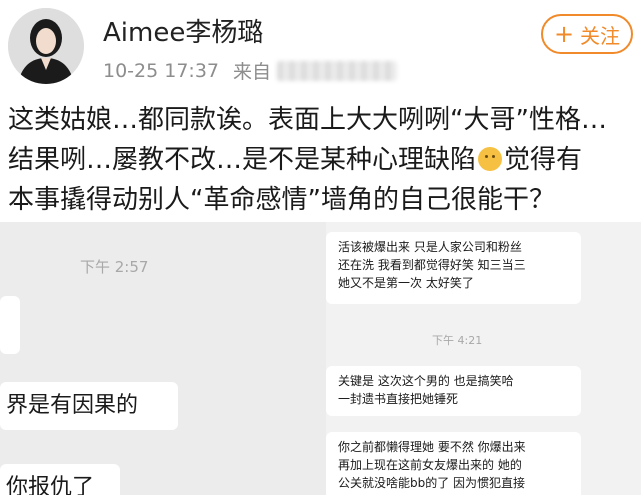 Image resolution: width=641 pixels, height=495 pixels. What do you see at coordinates (89, 406) in the screenshot?
I see `left-chat-bubble: 界是有因果的` at bounding box center [89, 406].